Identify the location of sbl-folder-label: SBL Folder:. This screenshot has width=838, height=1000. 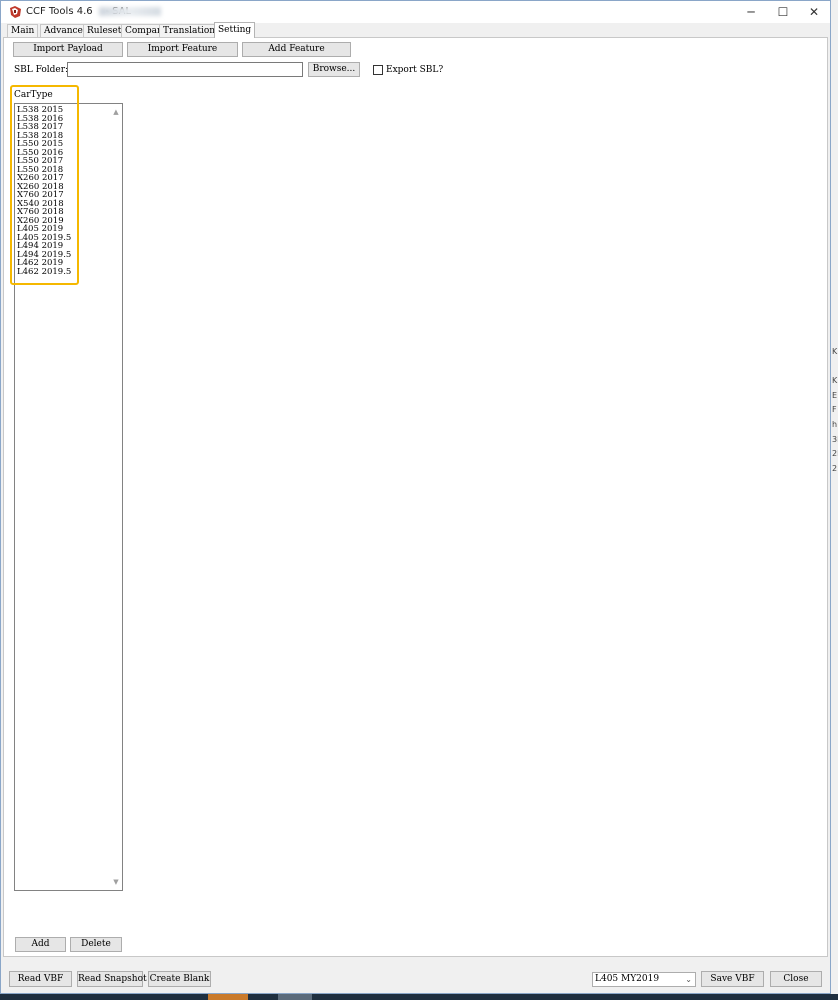
(41, 70).